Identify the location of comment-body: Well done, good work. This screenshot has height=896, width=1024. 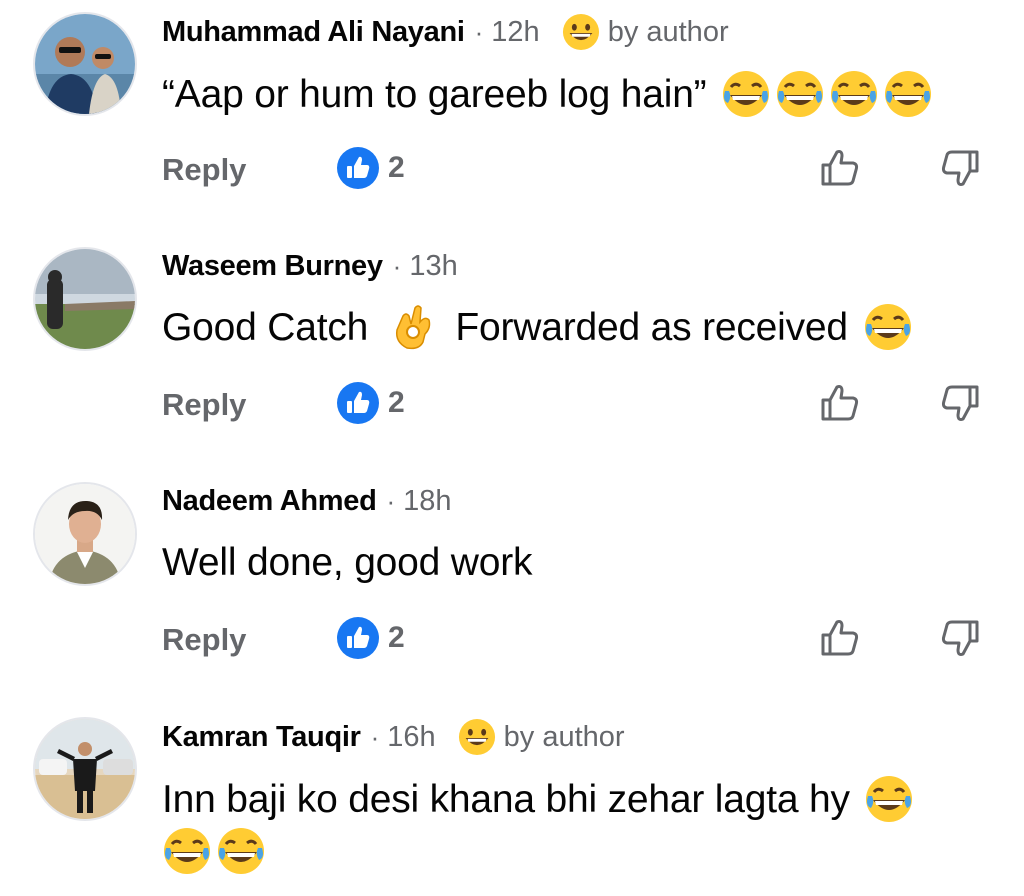
(347, 562).